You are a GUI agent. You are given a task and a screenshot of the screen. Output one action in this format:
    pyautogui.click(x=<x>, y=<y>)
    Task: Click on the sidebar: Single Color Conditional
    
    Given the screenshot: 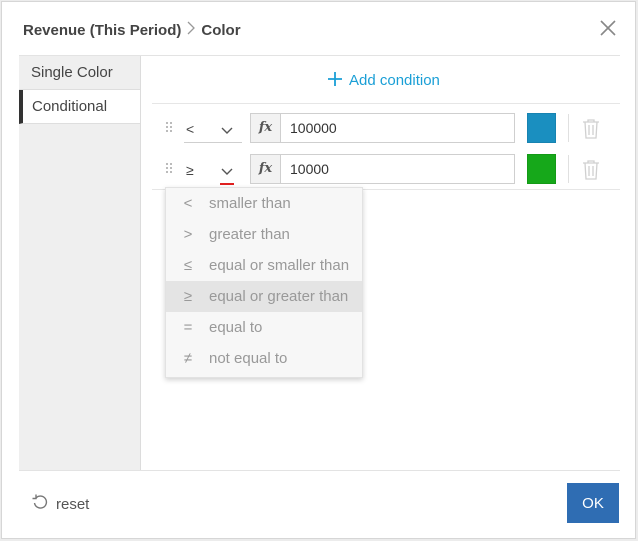 What is the action you would take?
    pyautogui.click(x=80, y=263)
    